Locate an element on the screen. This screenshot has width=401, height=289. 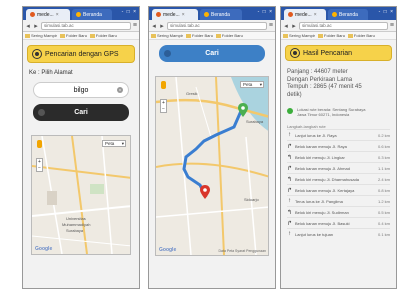
map-place-label: Gresik is located at coordinates (192, 93).